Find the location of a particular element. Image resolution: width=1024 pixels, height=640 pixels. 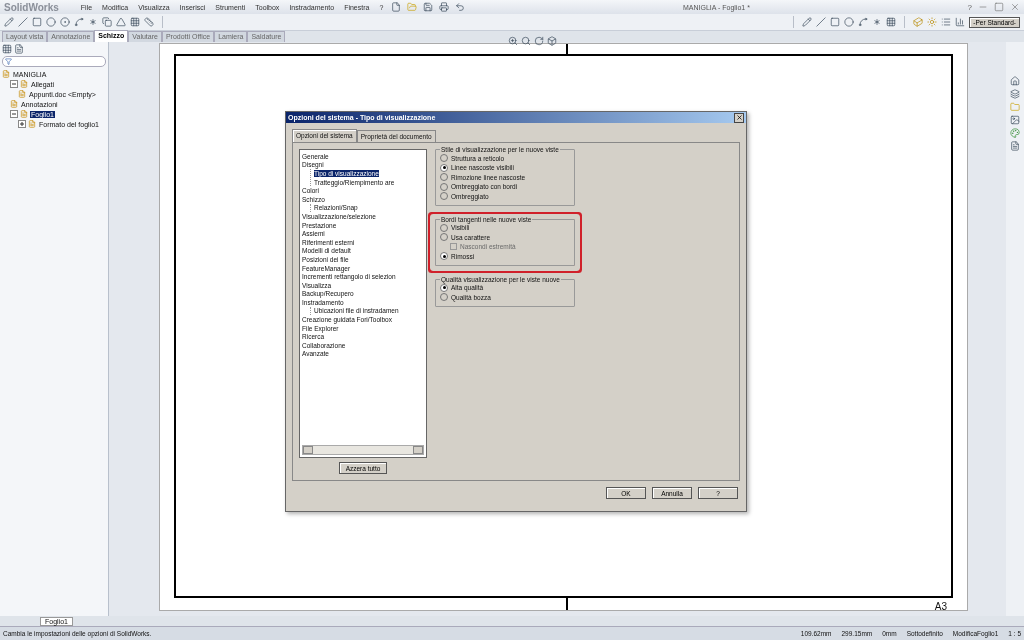

close-icon is located at coordinates (1015, 7).